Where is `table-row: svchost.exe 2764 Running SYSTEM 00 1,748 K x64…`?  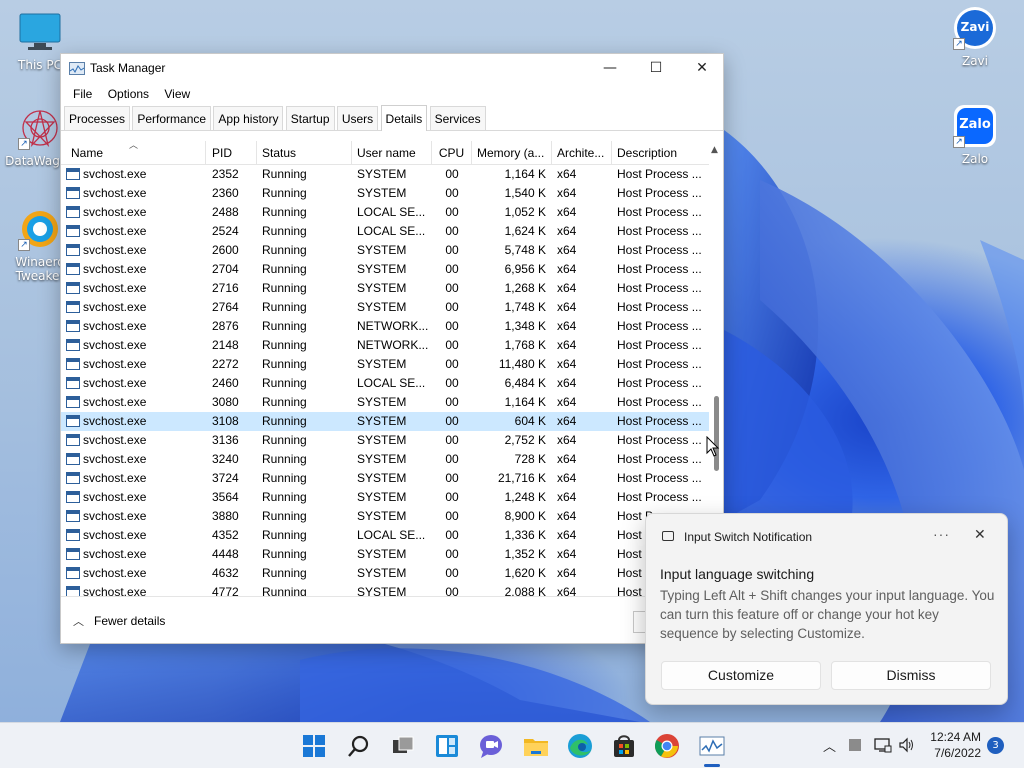
table-row: svchost.exe 2764 Running SYSTEM 00 1,748 K x64… is located at coordinates (385, 307).